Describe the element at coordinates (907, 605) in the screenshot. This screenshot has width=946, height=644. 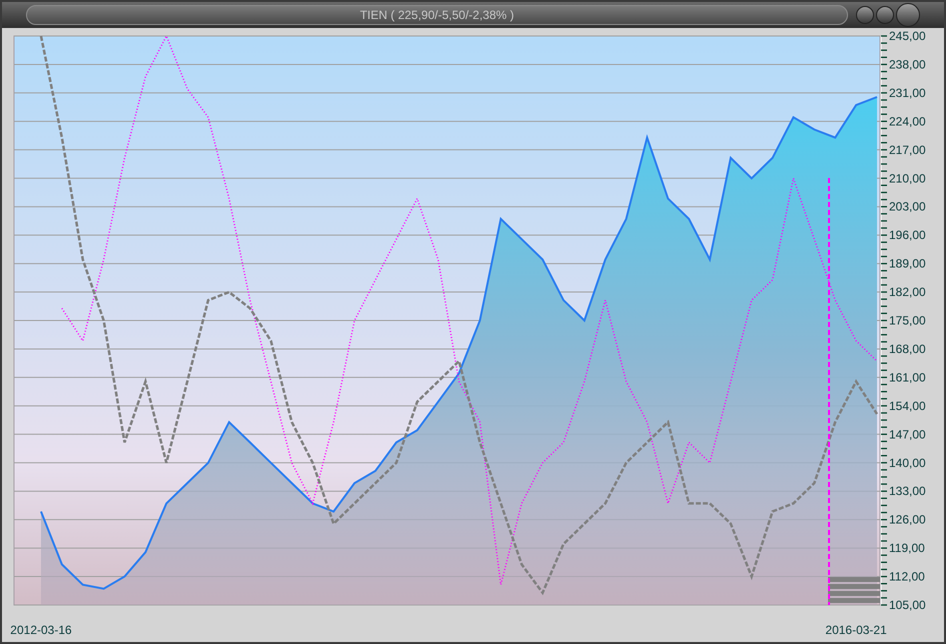
I see `y-tick-label: 105,00` at that location.